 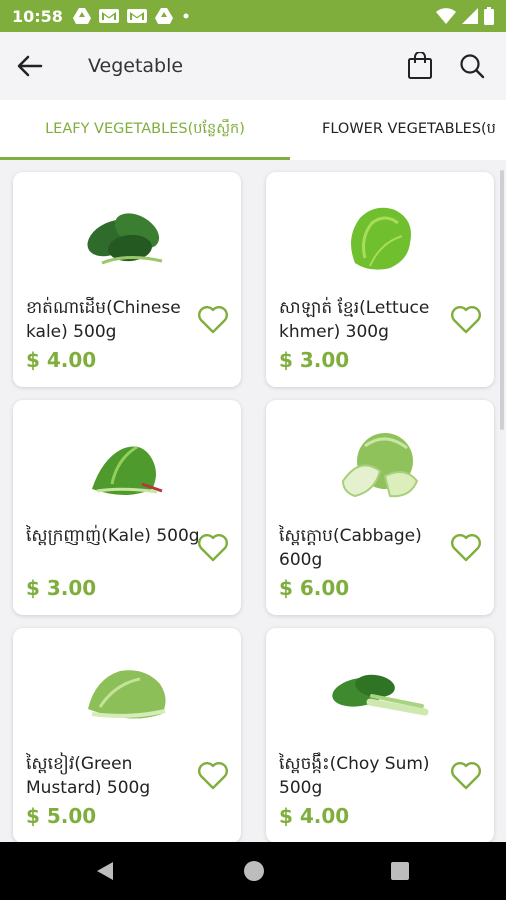 I want to click on product-card: ស្ពៃក្រញាញ់(Kale) 500g $ 3.00, so click(x=127, y=507).